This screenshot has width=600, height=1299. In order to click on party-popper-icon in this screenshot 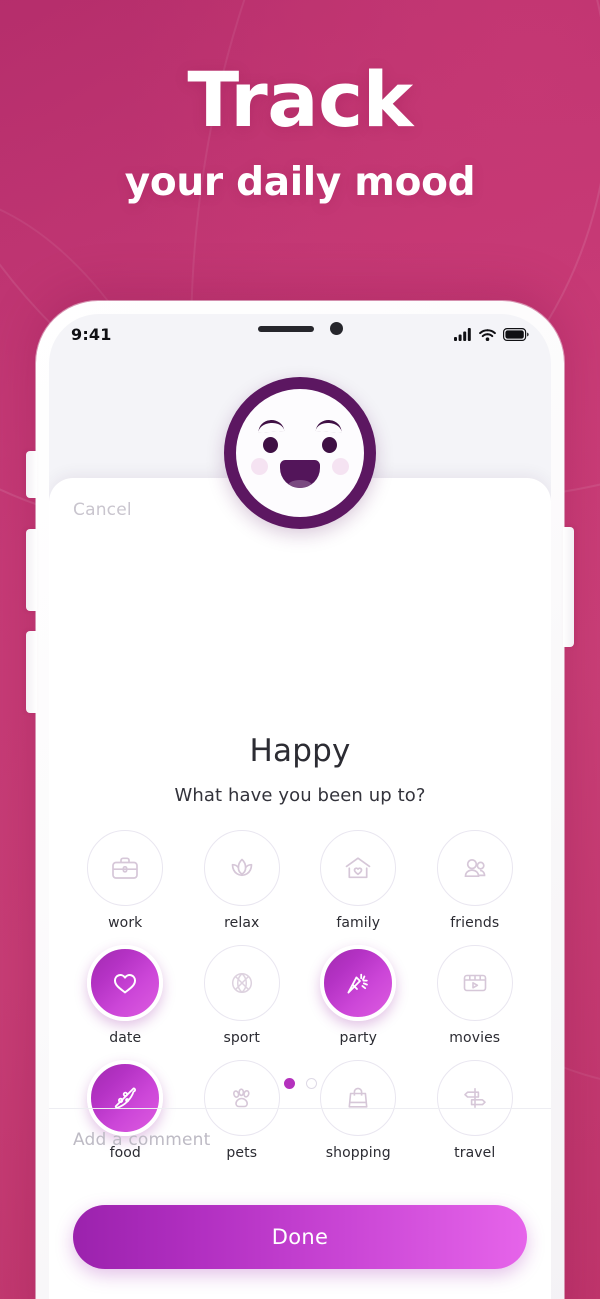, I will do `click(358, 983)`.